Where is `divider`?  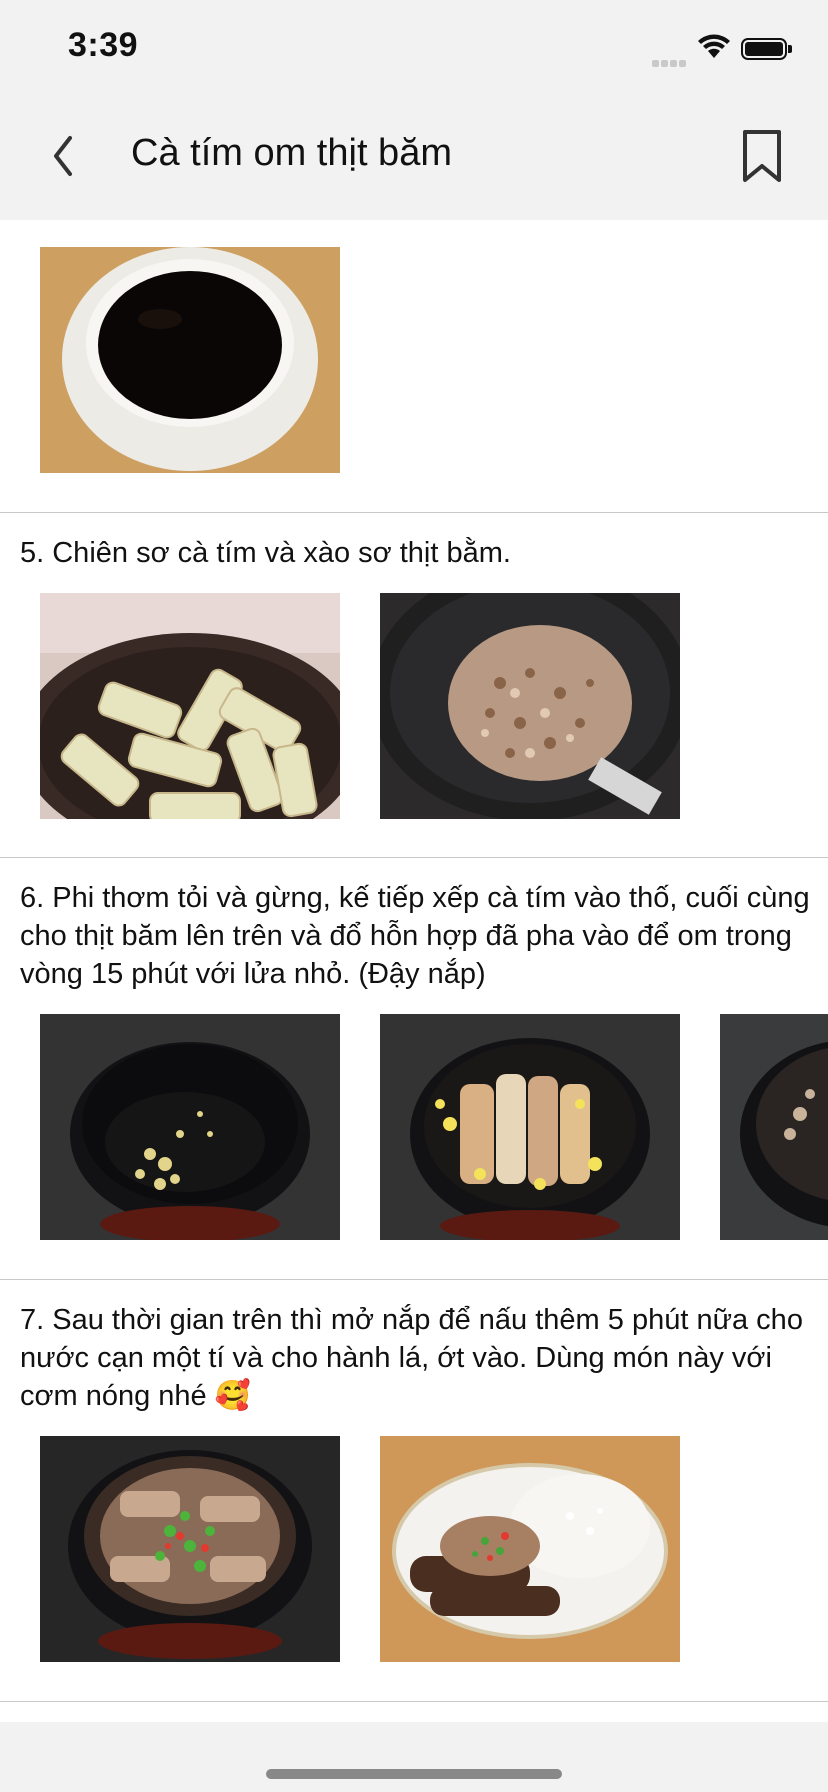
divider is located at coordinates (414, 1701).